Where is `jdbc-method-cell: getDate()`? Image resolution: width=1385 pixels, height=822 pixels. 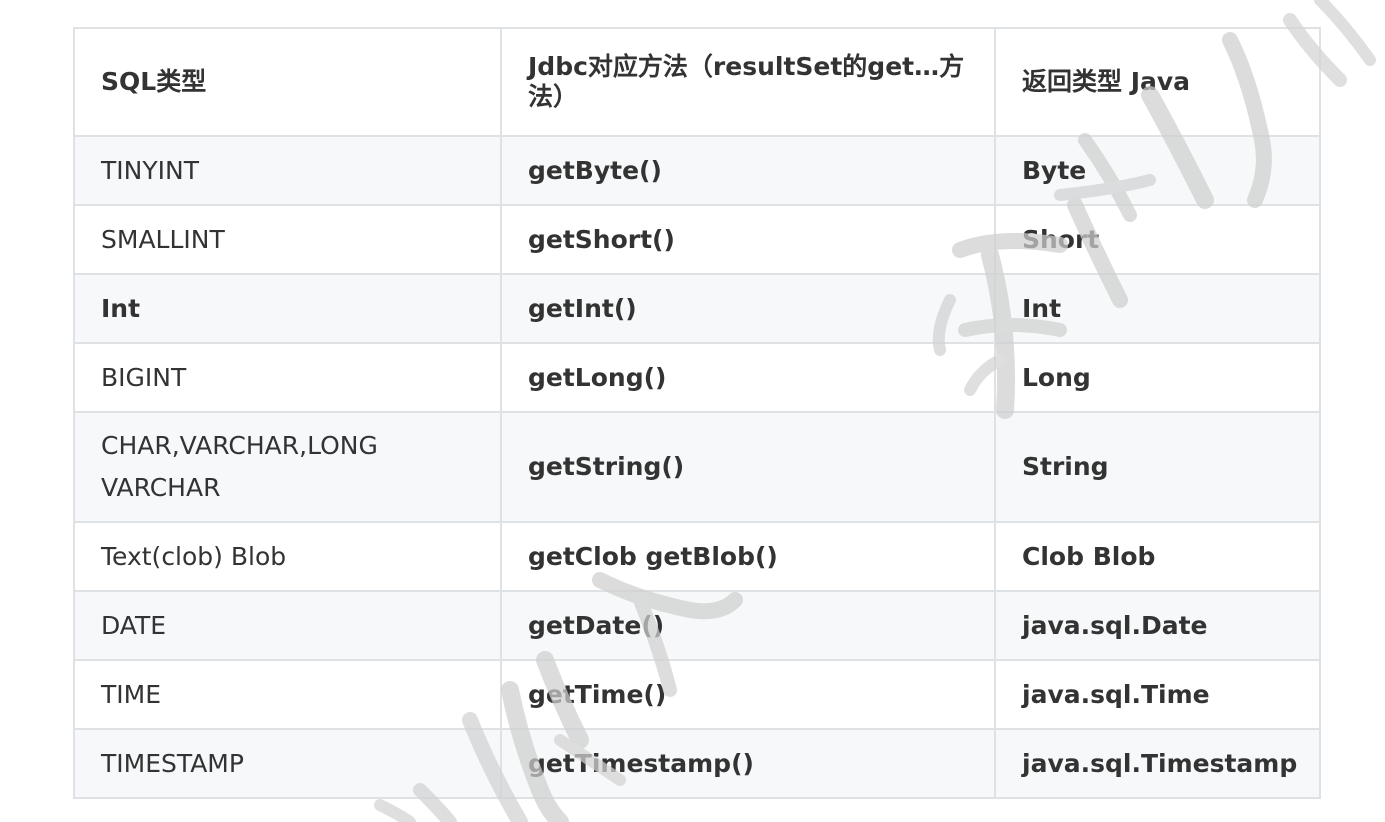
jdbc-method-cell: getDate() is located at coordinates (748, 625).